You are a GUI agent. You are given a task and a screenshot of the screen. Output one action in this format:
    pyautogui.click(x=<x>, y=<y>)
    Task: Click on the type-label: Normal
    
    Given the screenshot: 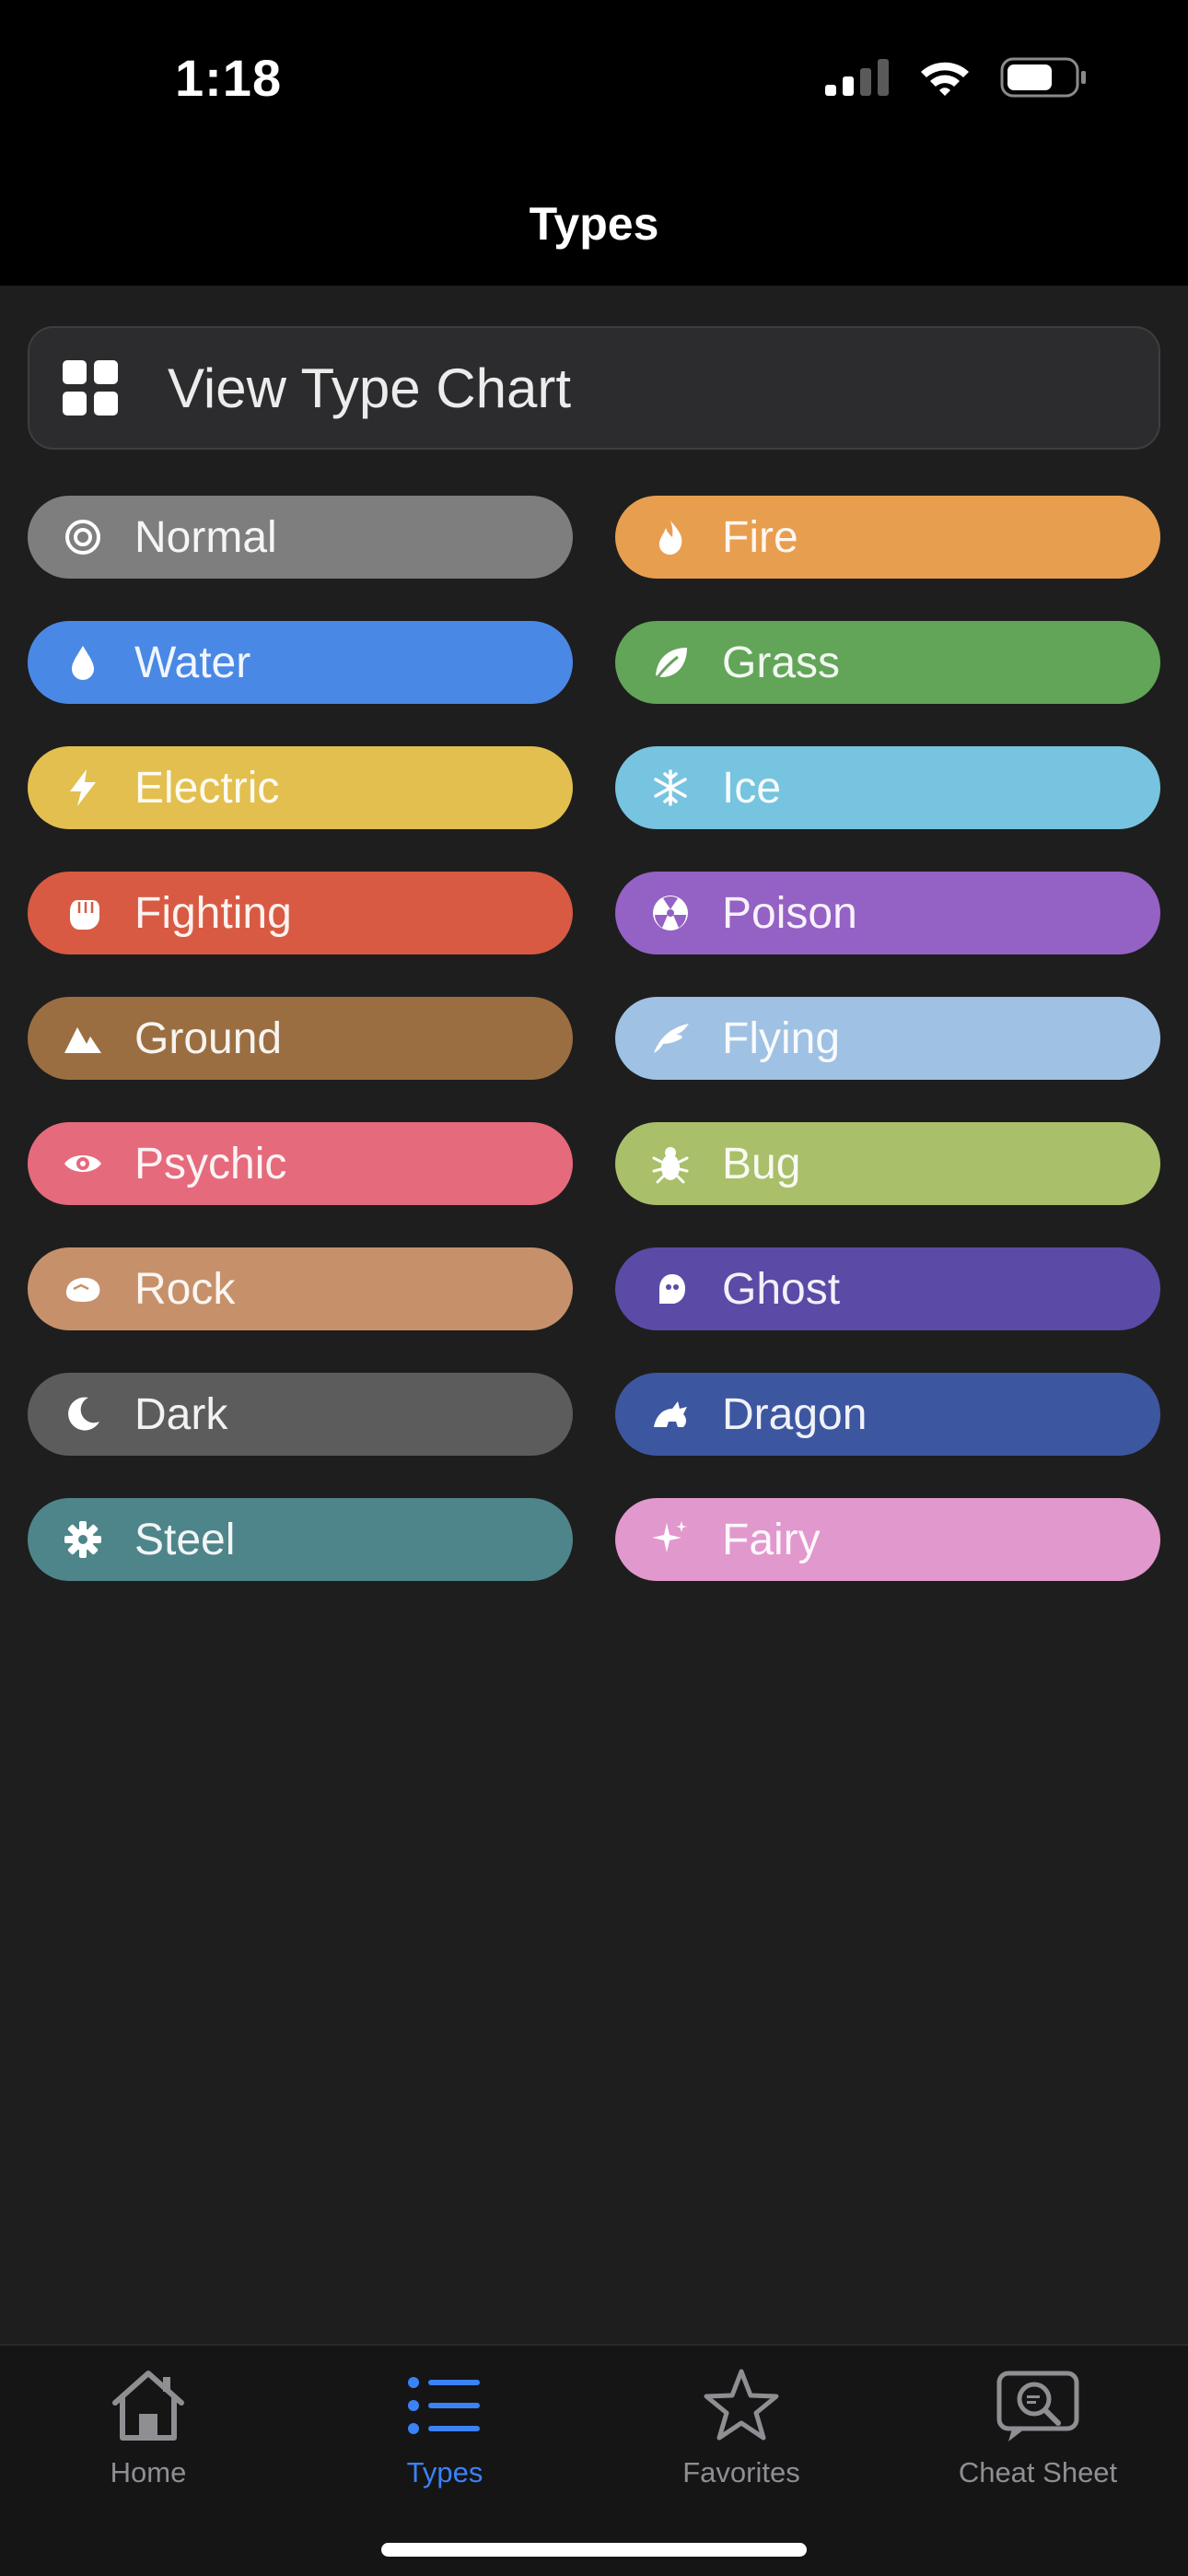 What is the action you would take?
    pyautogui.click(x=205, y=537)
    